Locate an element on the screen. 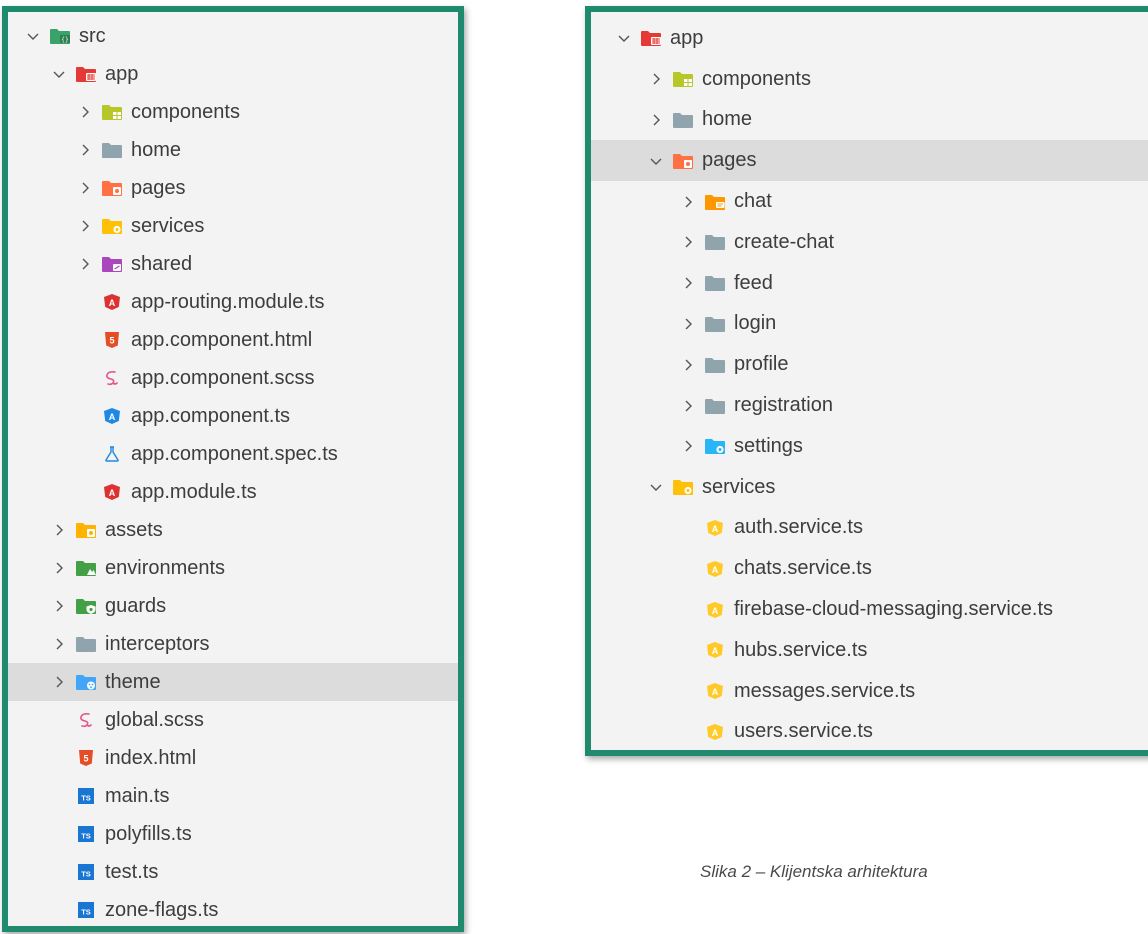 The image size is (1148, 934). tree-file-app-component-spec-ts: app.component.spec.ts is located at coordinates (233, 454).